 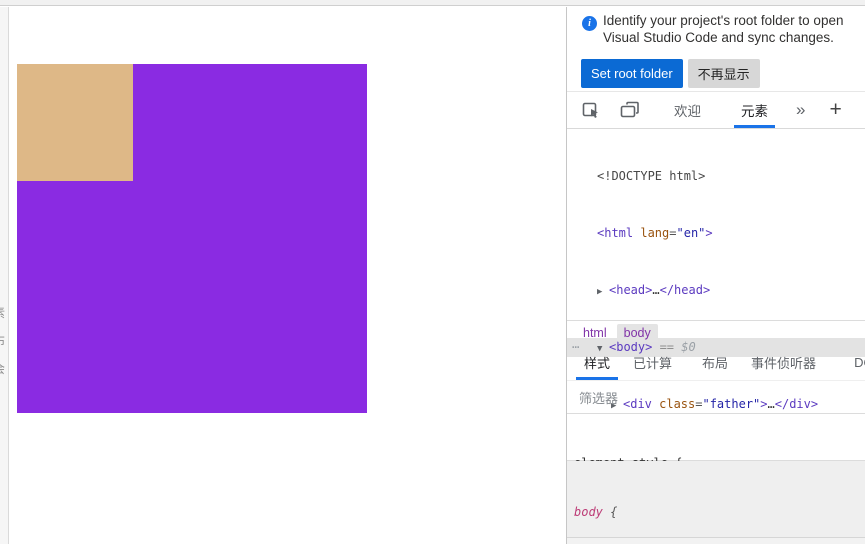 I want to click on body-rule-selector-line: body {, so click(x=596, y=512).